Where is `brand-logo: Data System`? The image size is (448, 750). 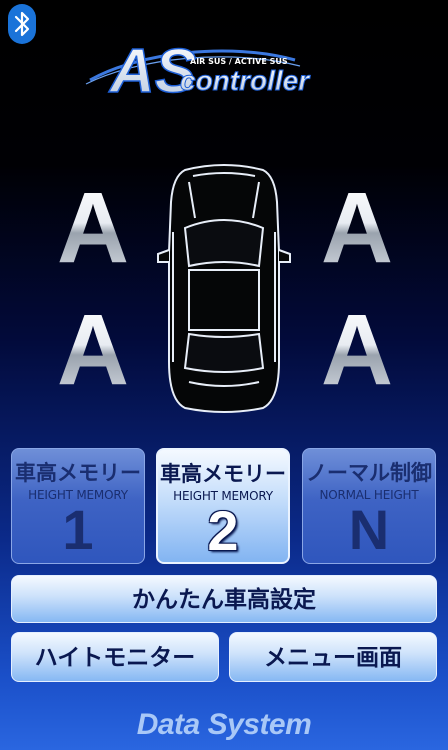
brand-logo: Data System is located at coordinates (224, 724).